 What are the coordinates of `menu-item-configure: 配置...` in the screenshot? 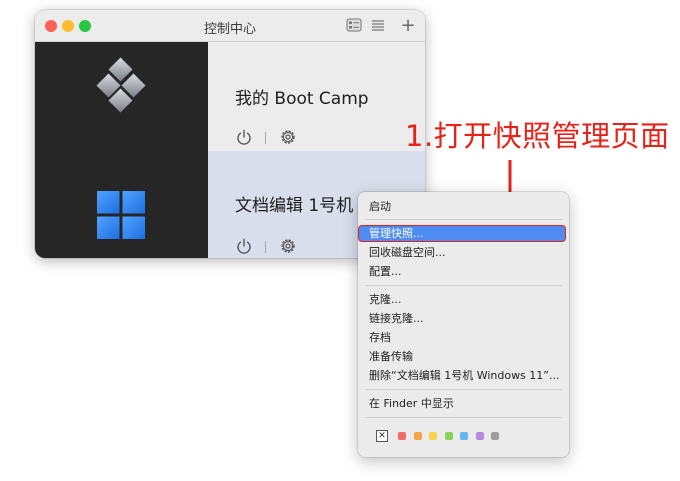 It's located at (385, 272).